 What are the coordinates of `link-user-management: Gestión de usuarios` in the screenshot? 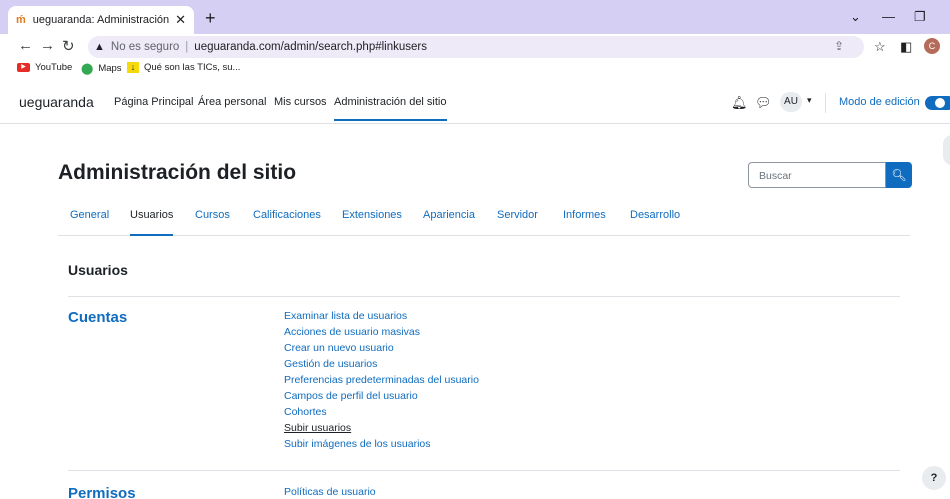 It's located at (381, 365).